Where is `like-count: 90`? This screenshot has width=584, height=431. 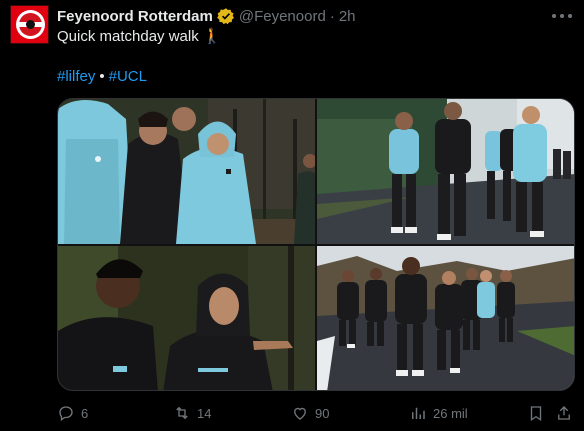
like-count: 90 is located at coordinates (322, 413).